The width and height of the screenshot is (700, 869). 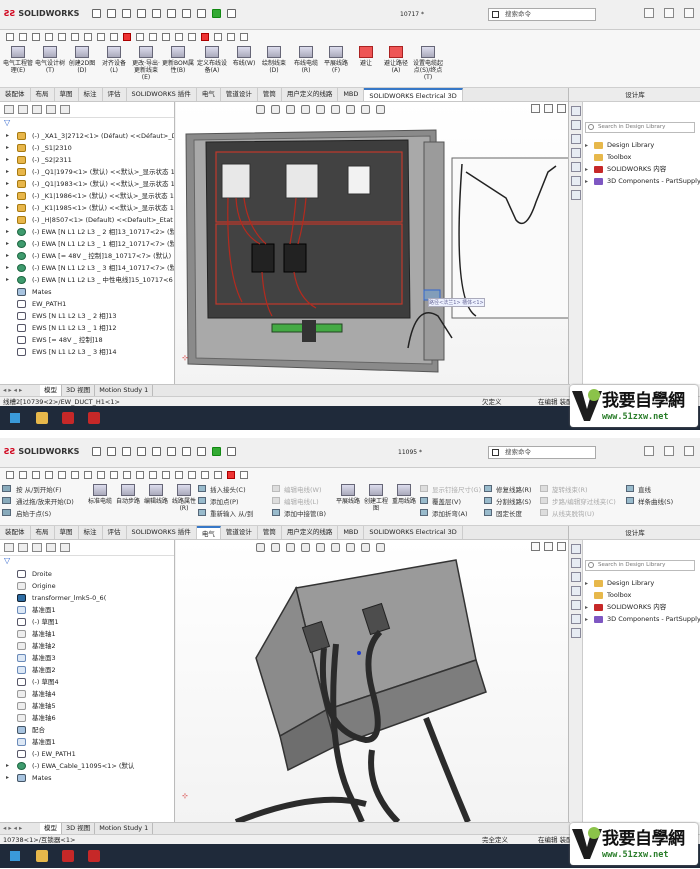 I want to click on ribbon-command: 插入接头(C), so click(x=230, y=489).